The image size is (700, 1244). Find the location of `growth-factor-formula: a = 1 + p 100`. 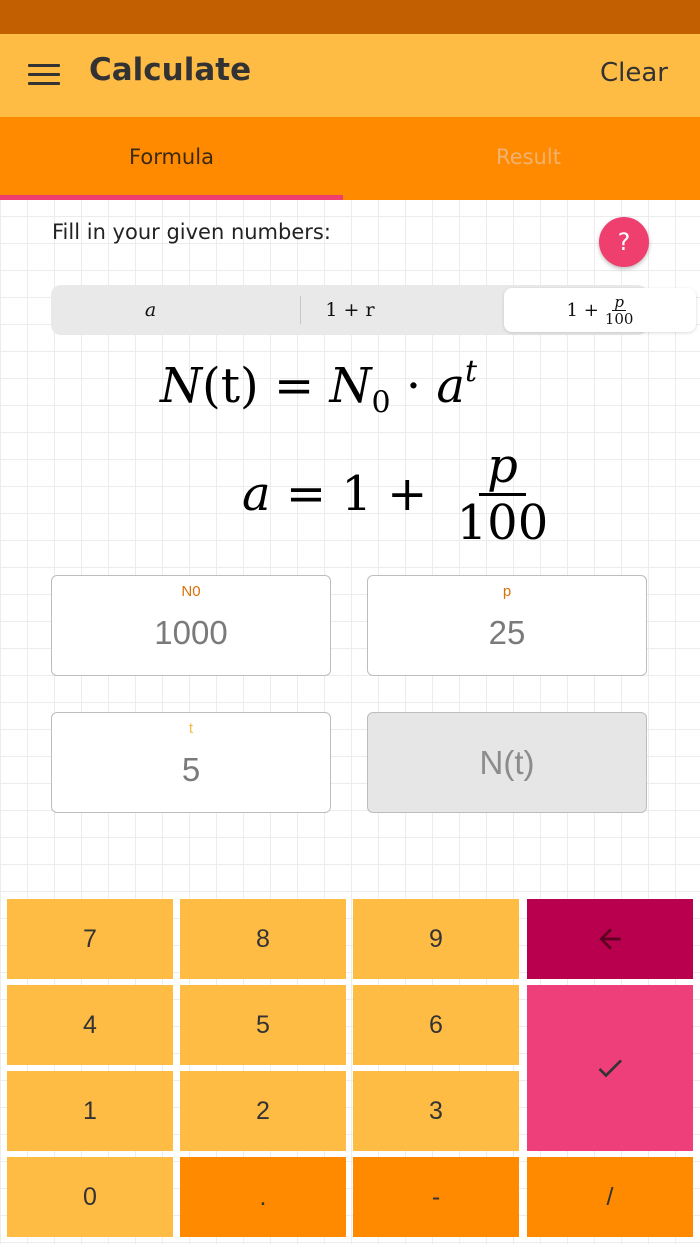

growth-factor-formula: a = 1 + p 100 is located at coordinates (395, 494).